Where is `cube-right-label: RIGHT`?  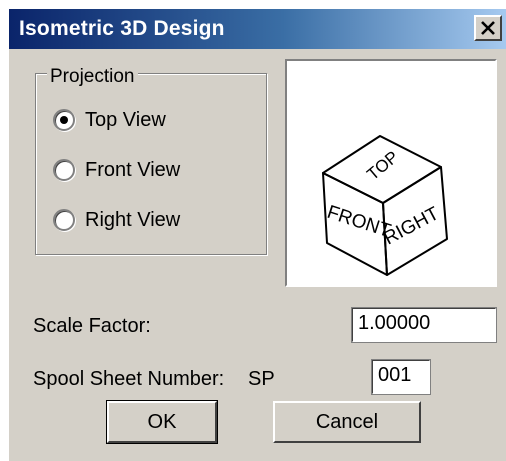
cube-right-label: RIGHT is located at coordinates (411, 226).